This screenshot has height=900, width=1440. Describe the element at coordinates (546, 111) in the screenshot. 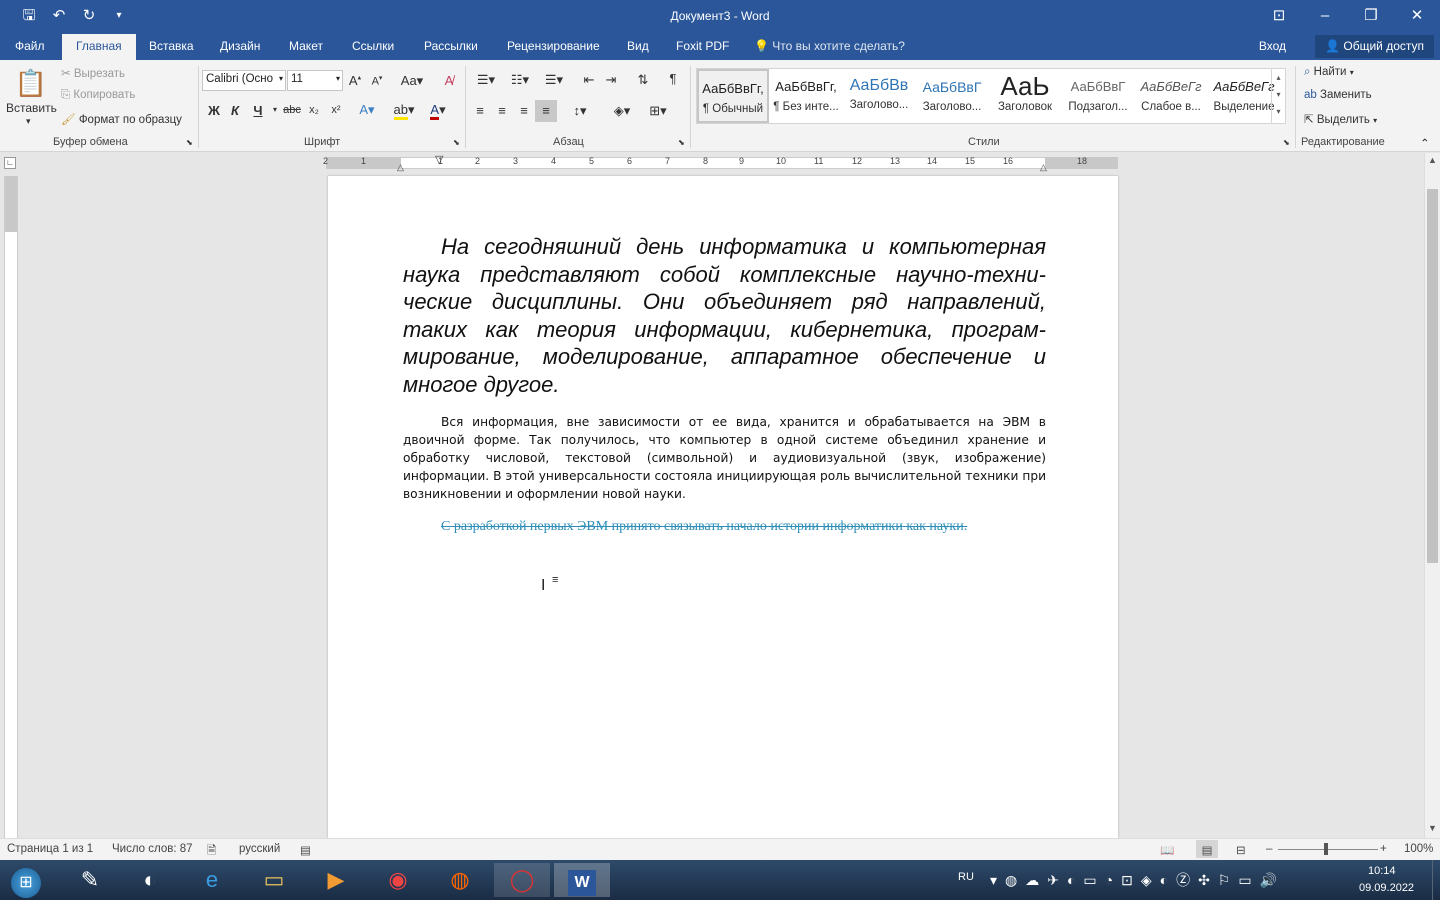

I see `justify-icon: ≡` at that location.